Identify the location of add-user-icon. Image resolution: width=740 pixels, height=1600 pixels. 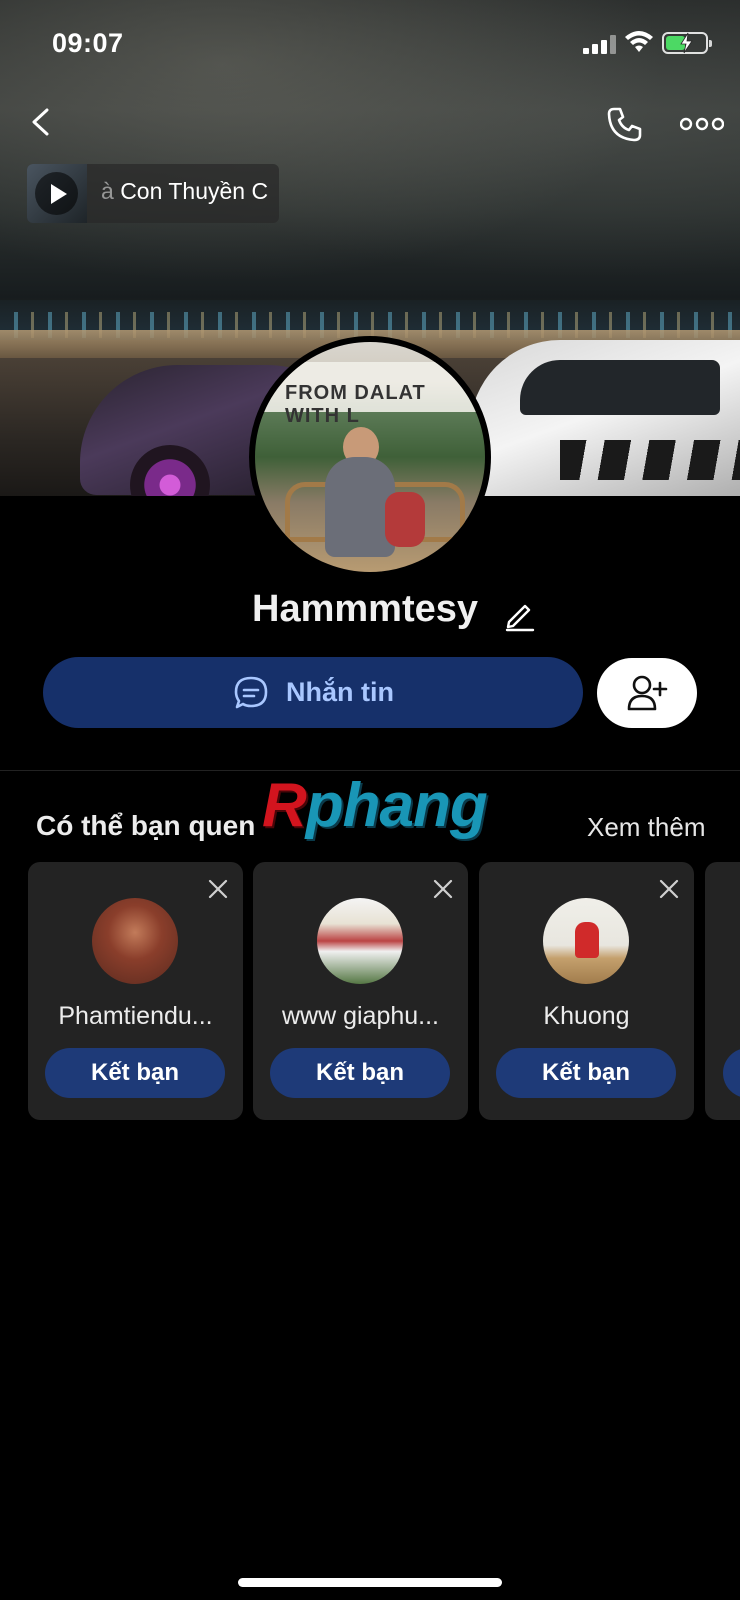
(647, 693).